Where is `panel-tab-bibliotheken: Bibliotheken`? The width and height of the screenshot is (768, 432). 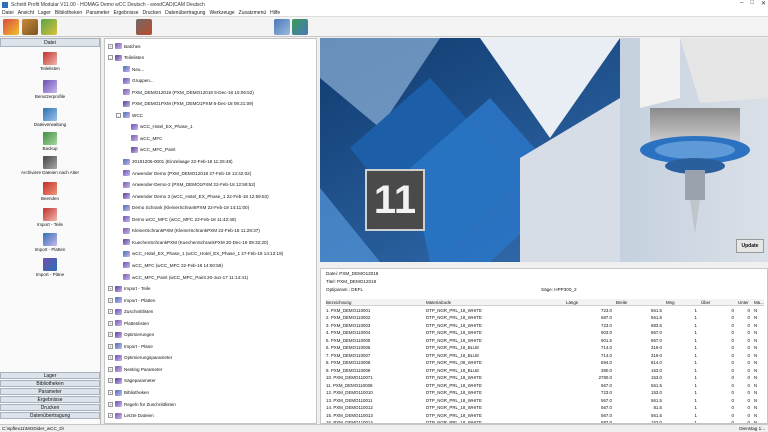 panel-tab-bibliotheken: Bibliotheken is located at coordinates (50, 383).